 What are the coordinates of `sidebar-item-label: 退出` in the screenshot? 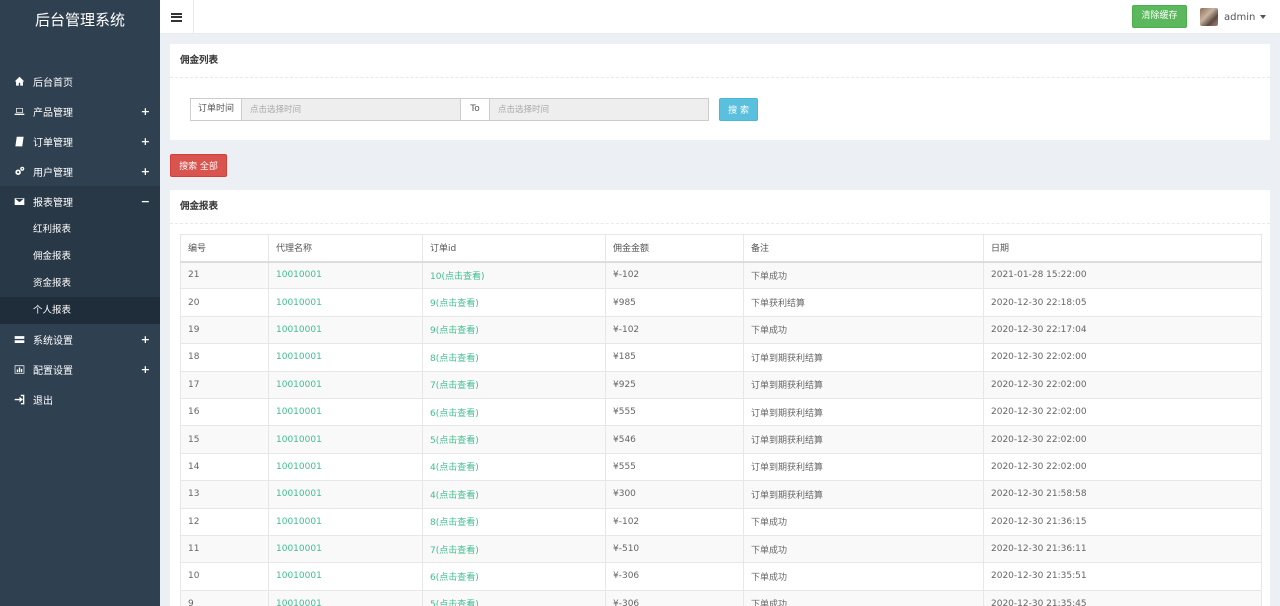 It's located at (43, 401).